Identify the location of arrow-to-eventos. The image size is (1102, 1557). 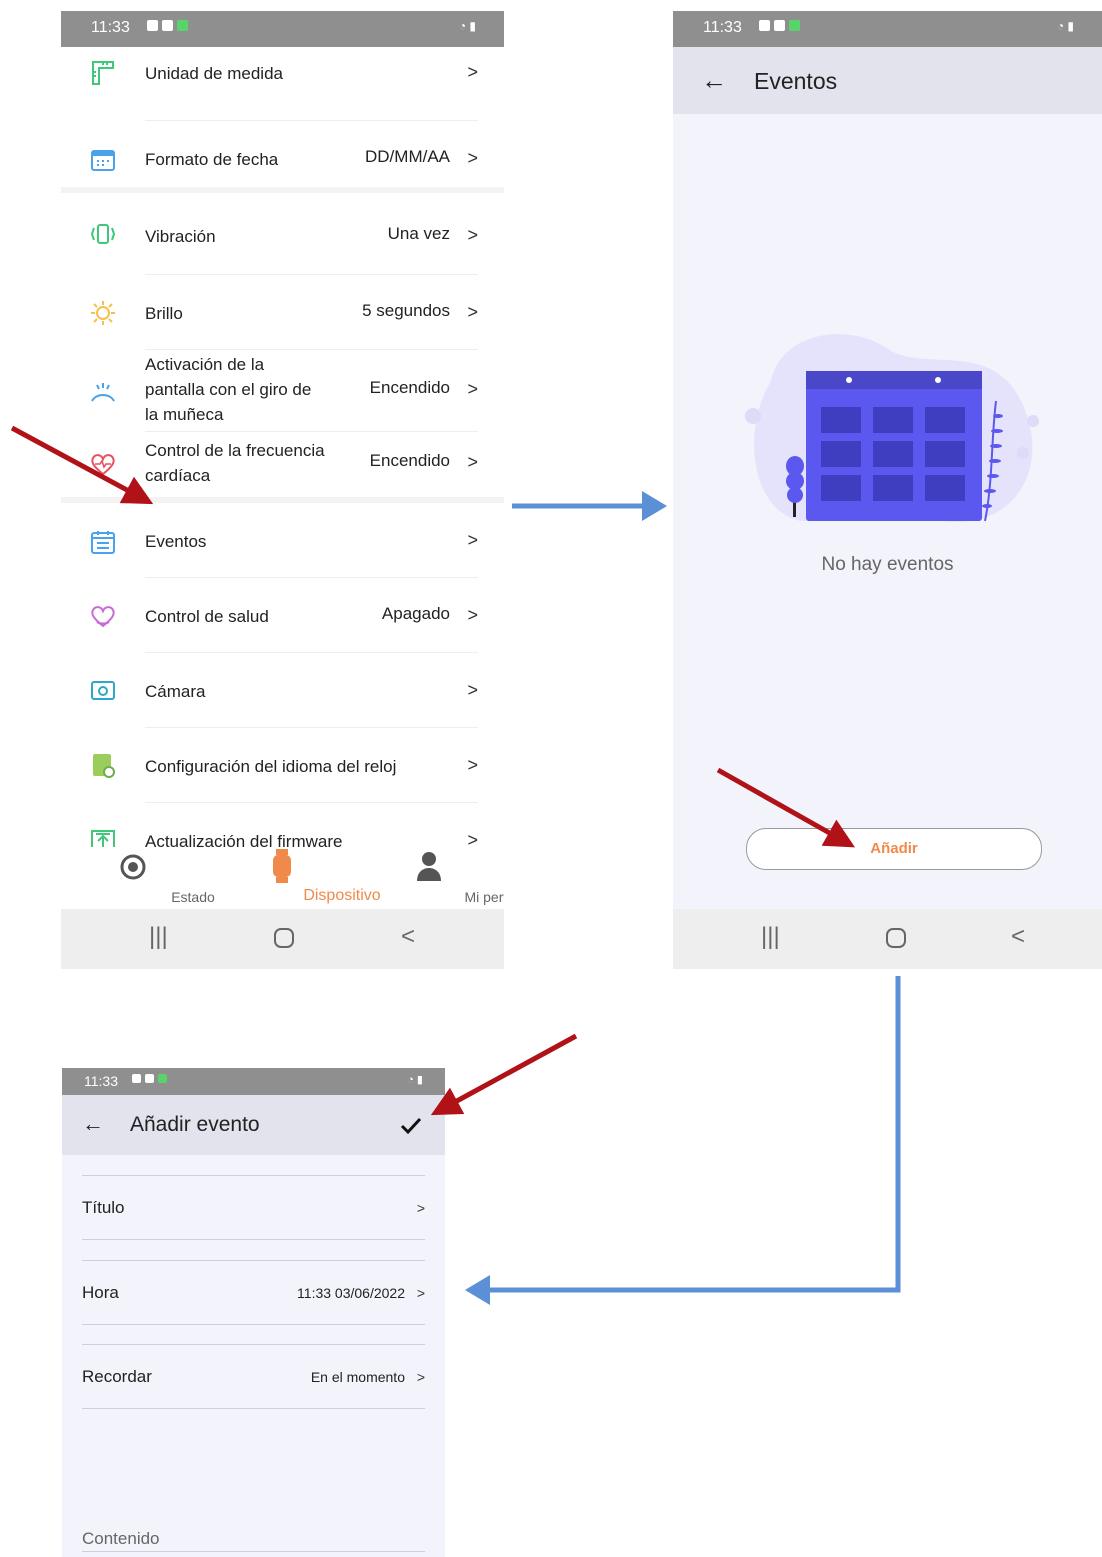
(82, 465).